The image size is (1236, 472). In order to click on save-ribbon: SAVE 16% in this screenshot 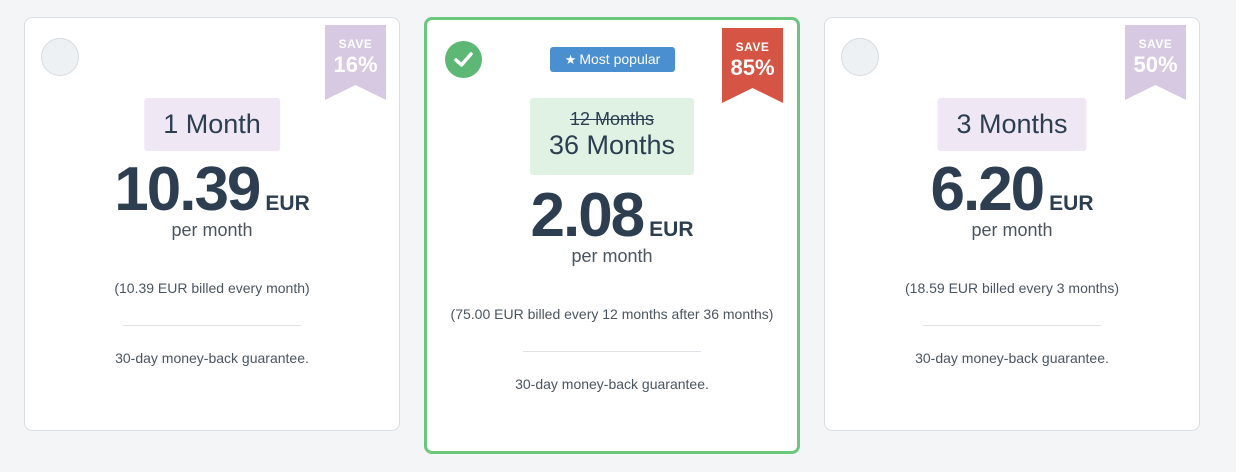, I will do `click(355, 62)`.